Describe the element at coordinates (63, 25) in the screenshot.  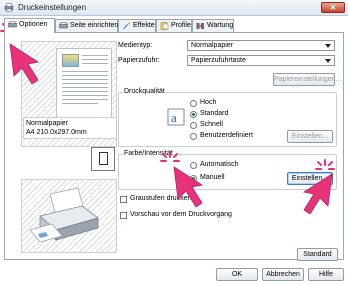
I see `page-setup-icon` at that location.